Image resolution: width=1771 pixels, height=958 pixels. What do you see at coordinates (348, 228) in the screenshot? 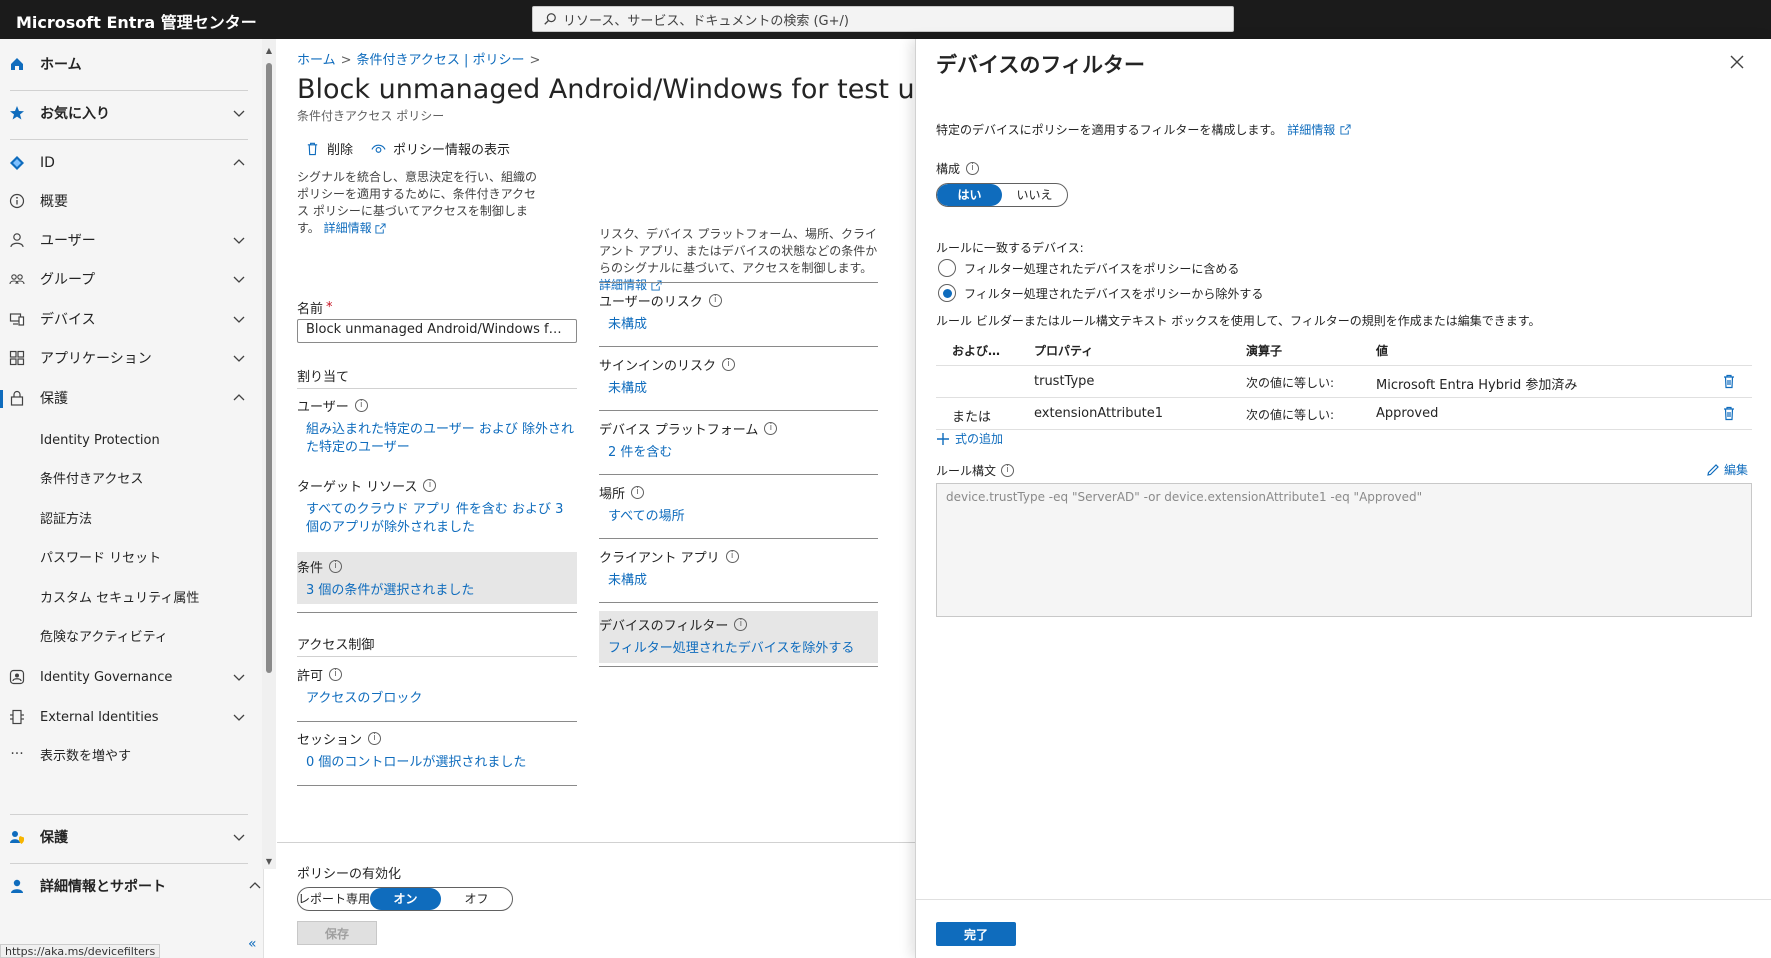
I see `learn-more-link: 詳細情報` at bounding box center [348, 228].